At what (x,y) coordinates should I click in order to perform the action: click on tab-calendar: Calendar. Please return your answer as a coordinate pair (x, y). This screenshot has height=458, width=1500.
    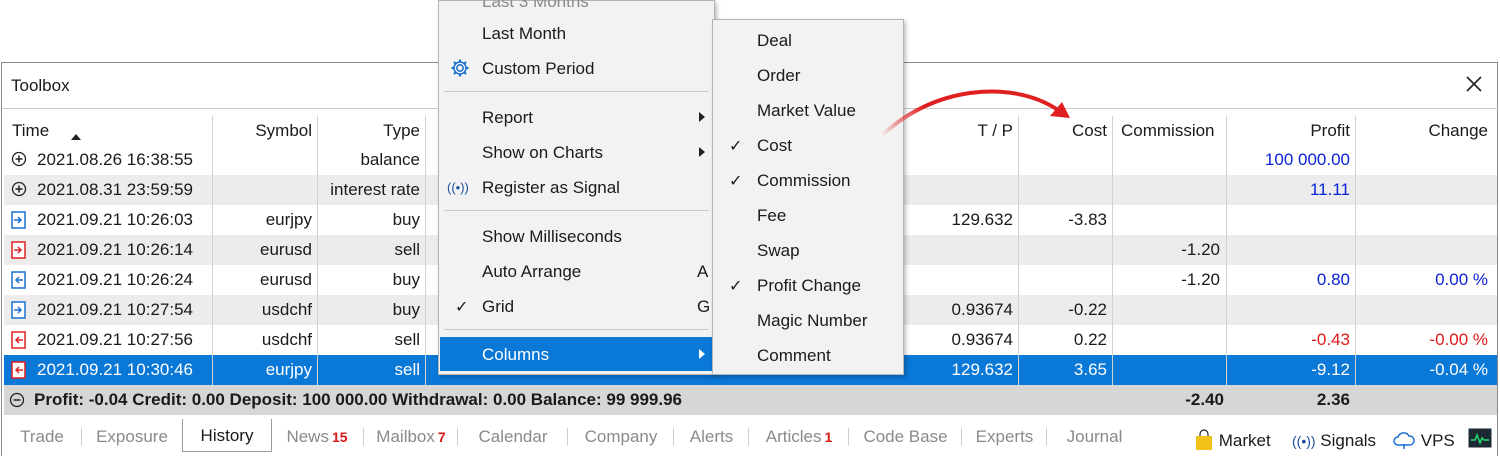
    Looking at the image, I should click on (513, 437).